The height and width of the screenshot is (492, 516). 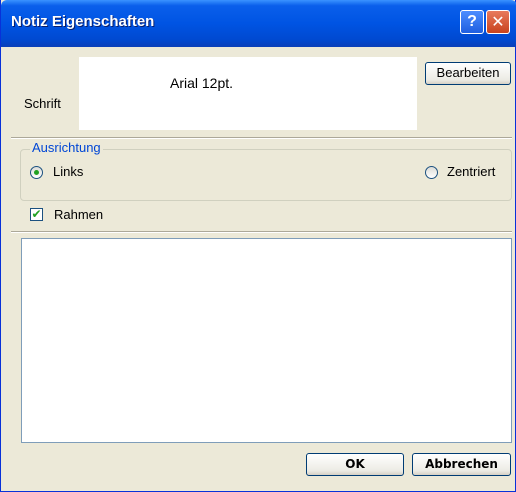 I want to click on help-icon: ?, so click(x=472, y=21).